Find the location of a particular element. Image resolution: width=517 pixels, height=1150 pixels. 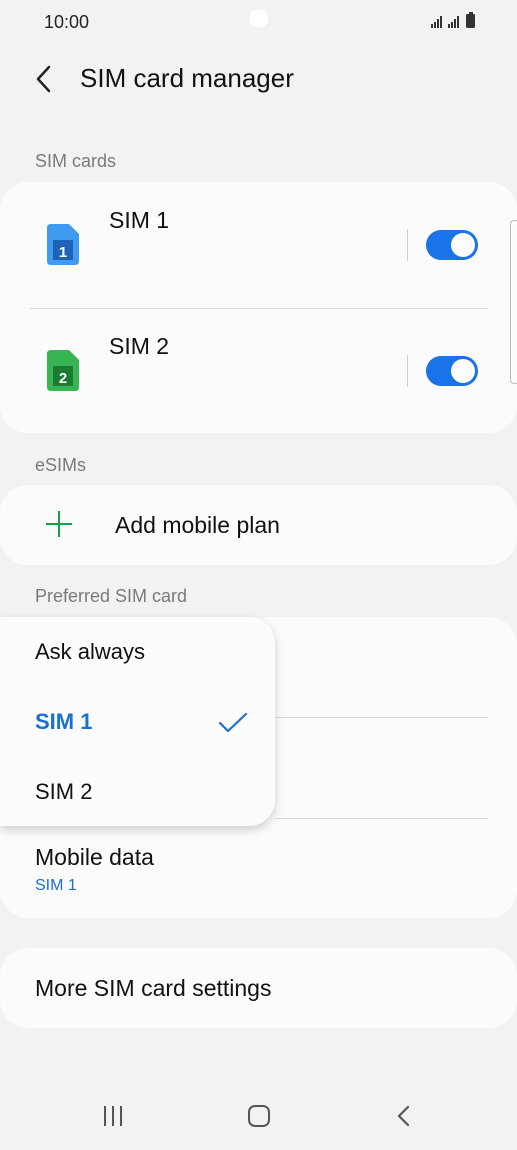

sim-2-separator is located at coordinates (407, 371).